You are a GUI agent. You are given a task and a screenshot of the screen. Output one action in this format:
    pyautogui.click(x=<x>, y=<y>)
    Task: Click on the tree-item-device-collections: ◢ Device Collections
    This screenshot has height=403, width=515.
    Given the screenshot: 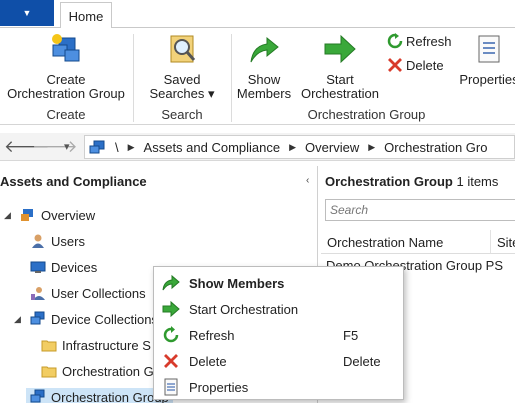 What is the action you would take?
    pyautogui.click(x=86, y=319)
    